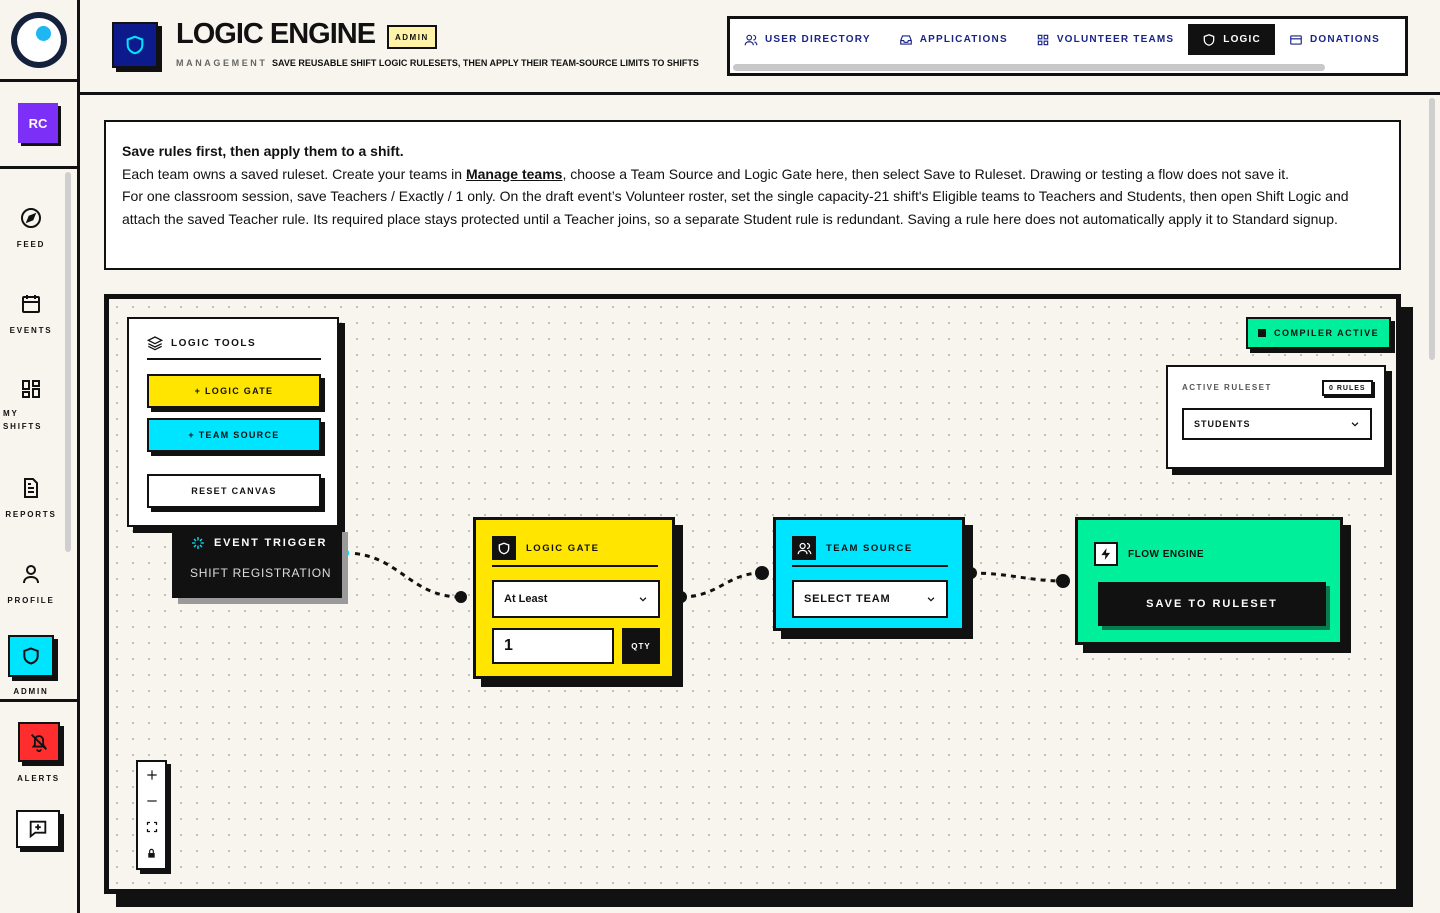 This screenshot has width=1440, height=913. Describe the element at coordinates (963, 39) in the screenshot. I see `tab-label: APPLICATIONS` at that location.